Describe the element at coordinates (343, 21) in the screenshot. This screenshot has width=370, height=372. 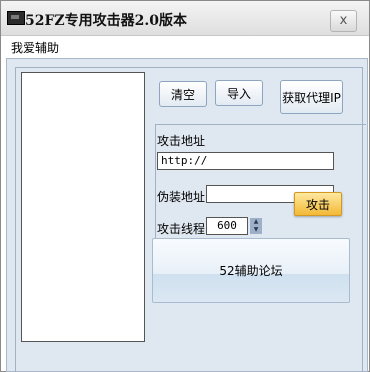
I see `close-button: x` at that location.